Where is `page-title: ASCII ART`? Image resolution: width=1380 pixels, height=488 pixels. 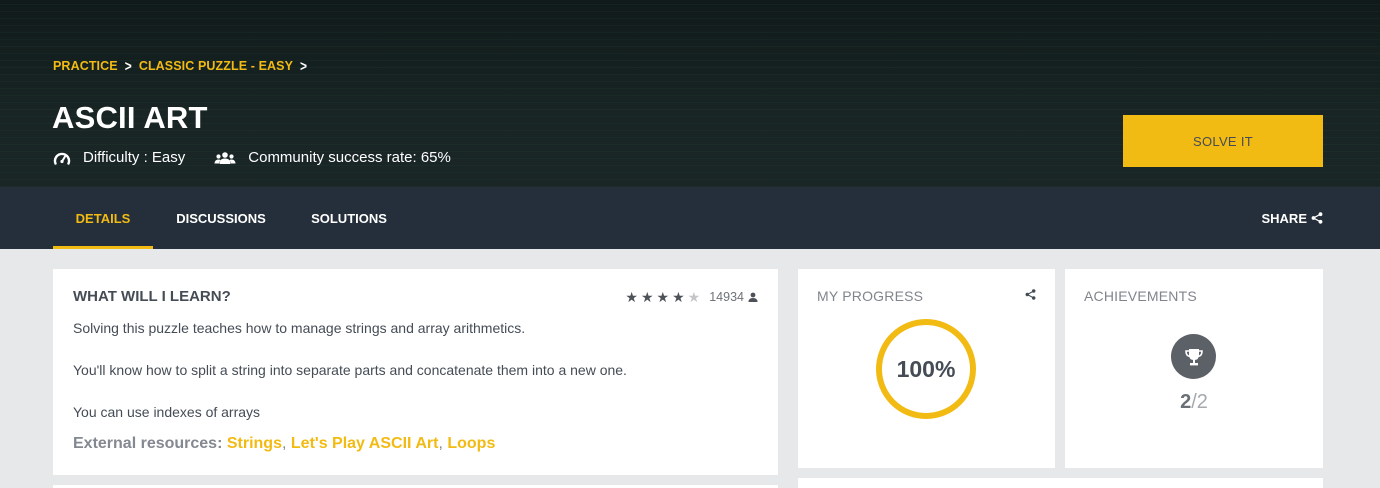 page-title: ASCII ART is located at coordinates (130, 117).